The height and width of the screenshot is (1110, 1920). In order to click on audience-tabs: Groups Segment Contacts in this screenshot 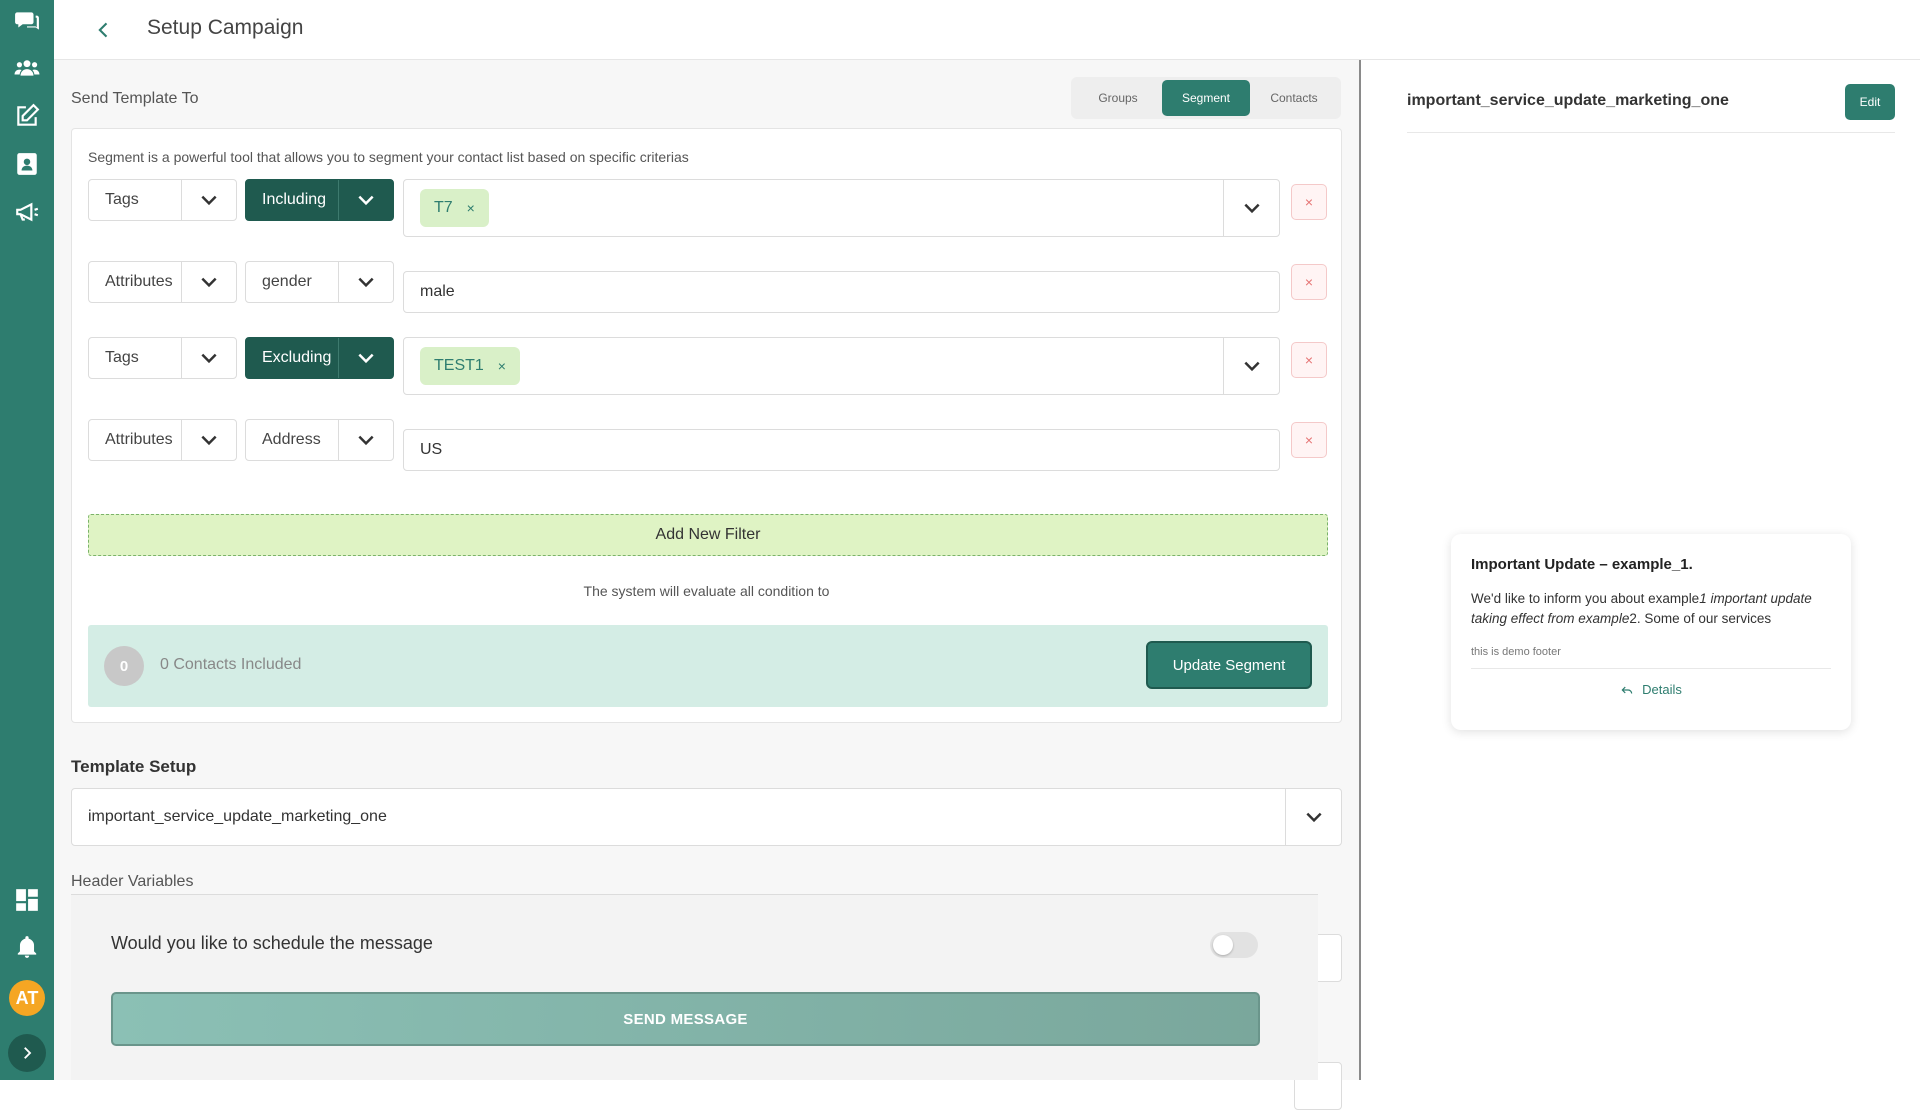, I will do `click(1206, 98)`.